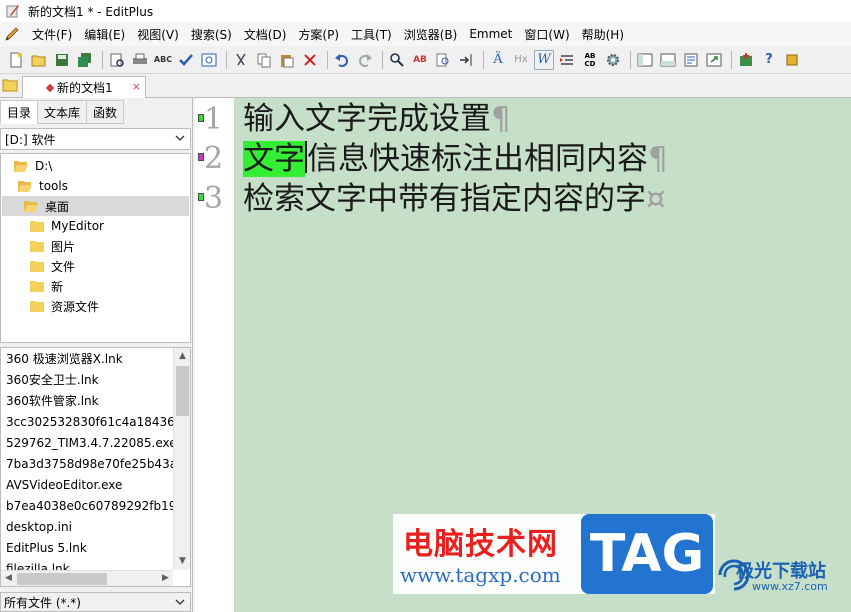 This screenshot has height=612, width=851. Describe the element at coordinates (397, 60) in the screenshot. I see `find-icon` at that location.